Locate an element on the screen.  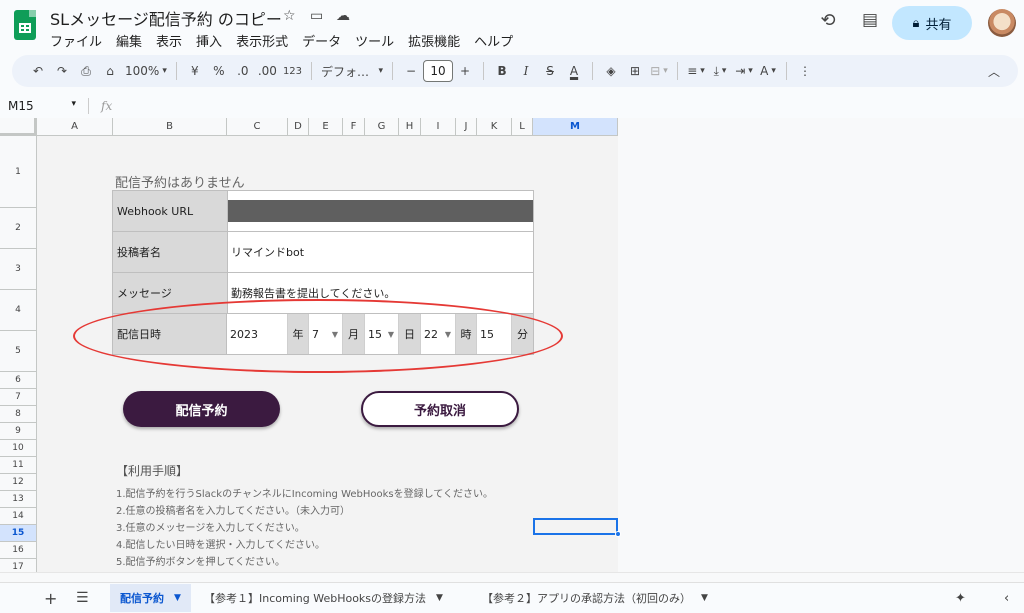
comments-icon: ▤ is located at coordinates (870, 22).